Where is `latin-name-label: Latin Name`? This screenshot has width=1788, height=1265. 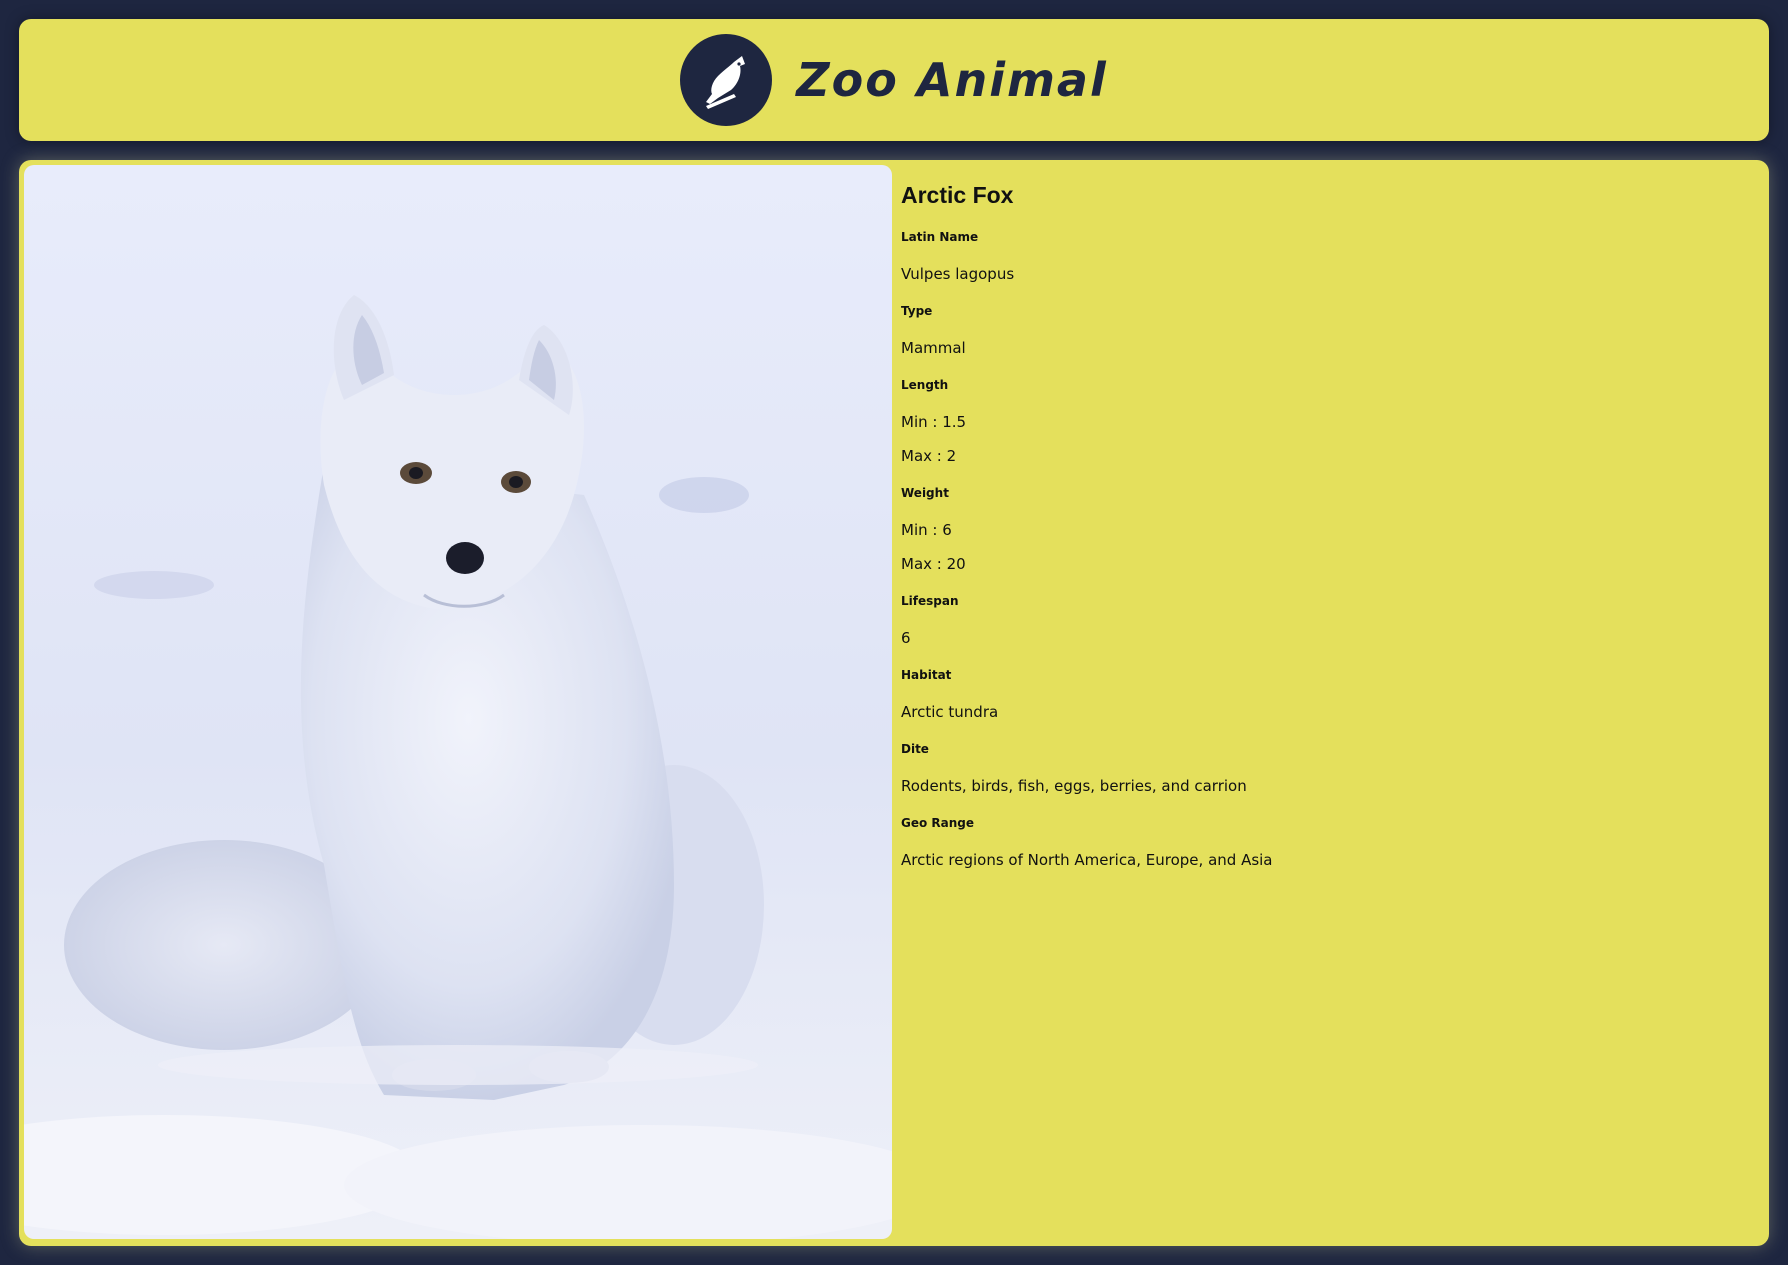 latin-name-label: Latin Name is located at coordinates (940, 236).